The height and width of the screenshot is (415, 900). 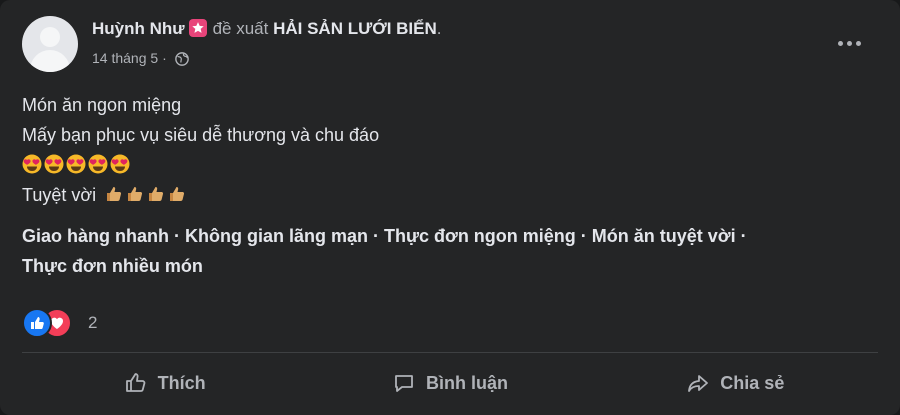 I want to click on more-options-button, so click(x=850, y=43).